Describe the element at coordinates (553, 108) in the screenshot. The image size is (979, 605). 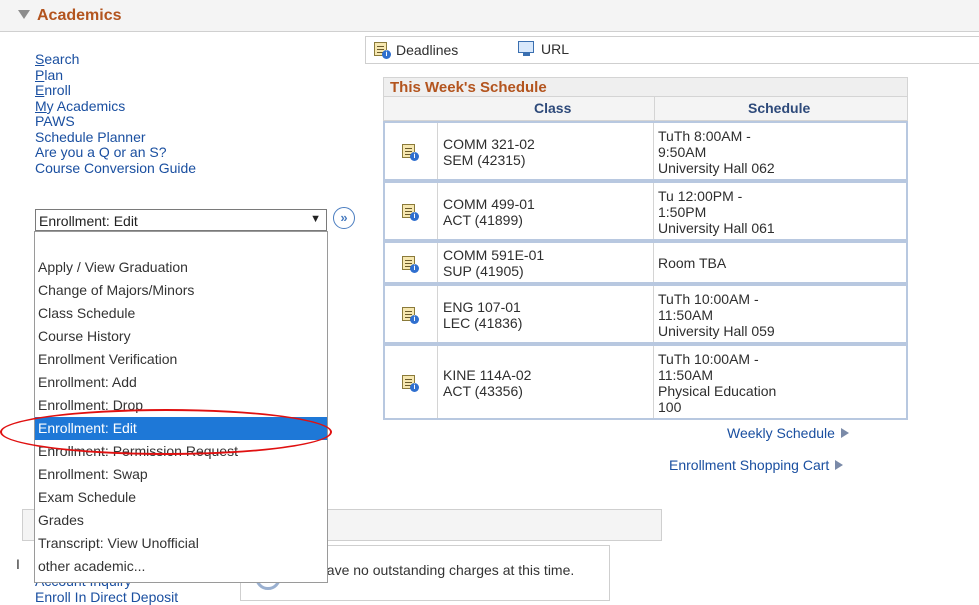
I see `col-class-header: Class` at that location.